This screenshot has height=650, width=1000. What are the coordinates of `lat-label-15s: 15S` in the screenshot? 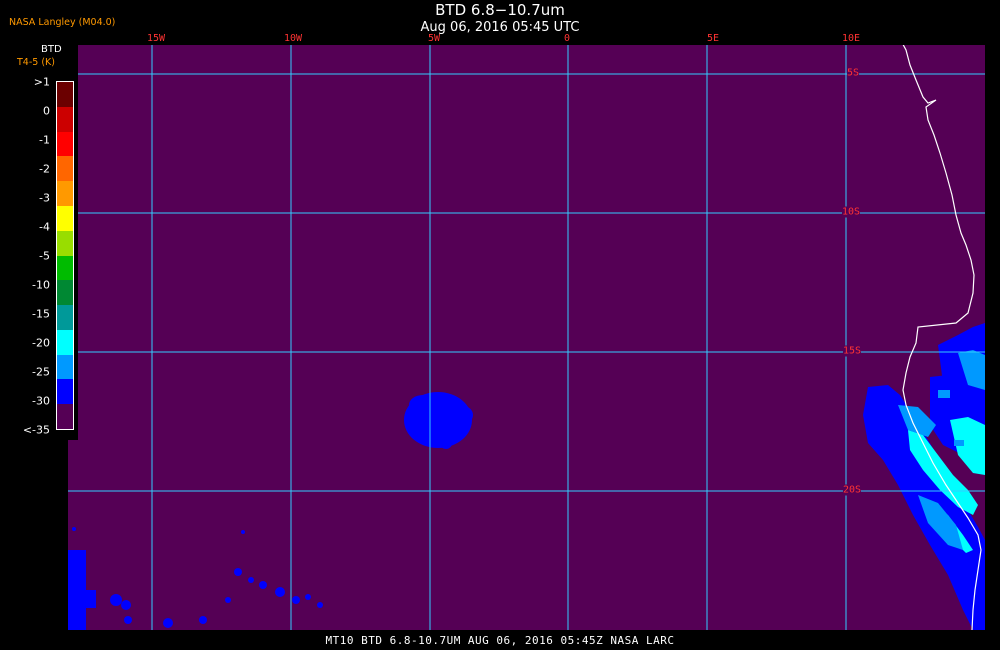 It's located at (852, 351).